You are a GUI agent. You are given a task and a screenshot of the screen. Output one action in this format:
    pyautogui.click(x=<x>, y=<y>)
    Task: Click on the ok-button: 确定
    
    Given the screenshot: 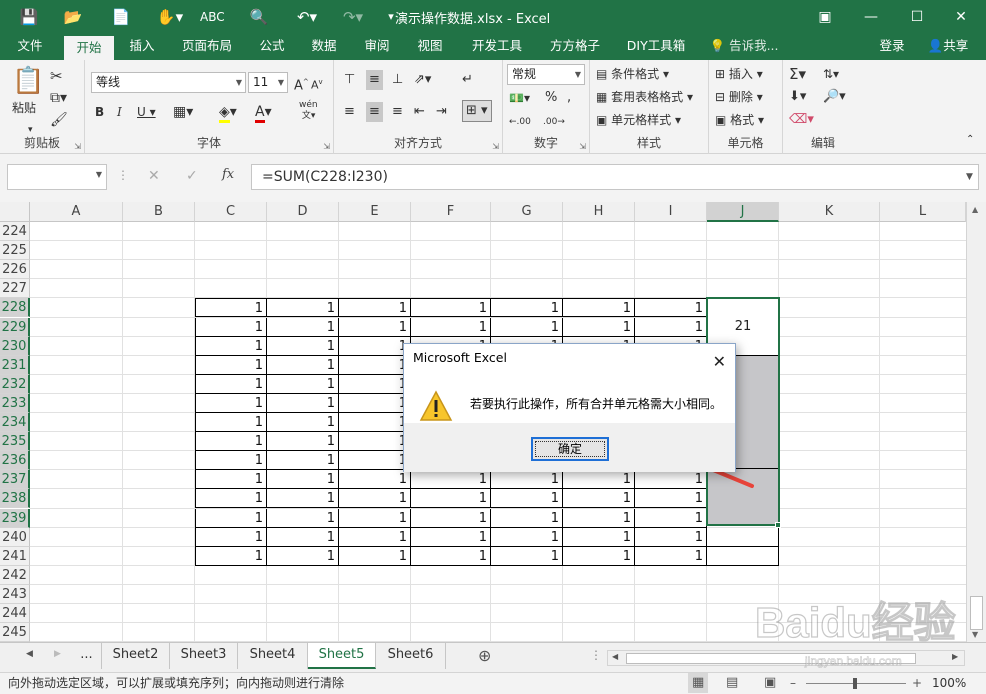 What is the action you would take?
    pyautogui.click(x=570, y=449)
    